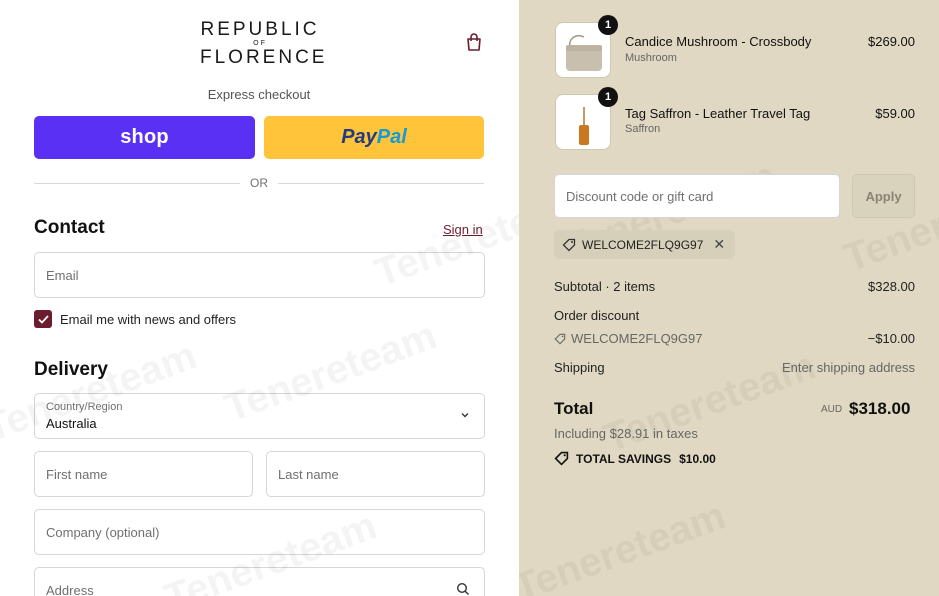 Image resolution: width=939 pixels, height=596 pixels. I want to click on order-discount-label: Order discount, so click(597, 315).